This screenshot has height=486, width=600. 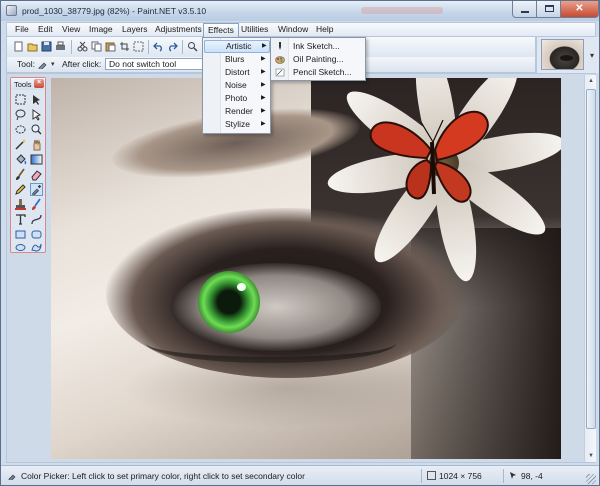 I want to click on menu-effects: Effects, so click(x=221, y=30).